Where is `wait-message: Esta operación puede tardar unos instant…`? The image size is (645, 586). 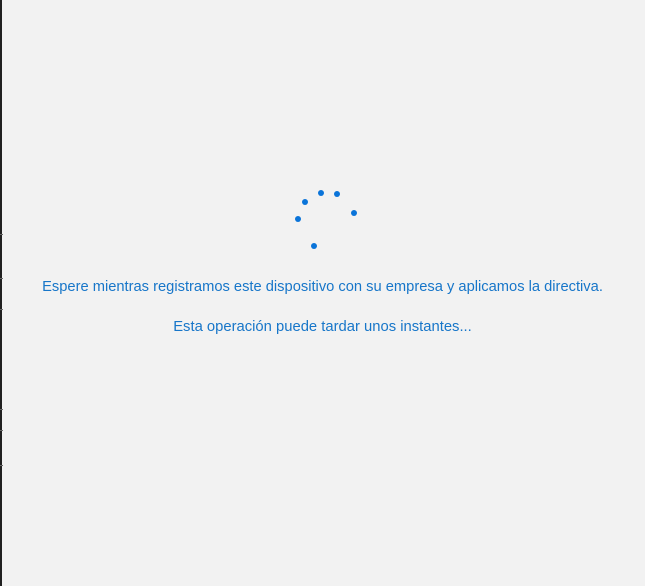 wait-message: Esta operación puede tardar unos instant… is located at coordinates (322, 327).